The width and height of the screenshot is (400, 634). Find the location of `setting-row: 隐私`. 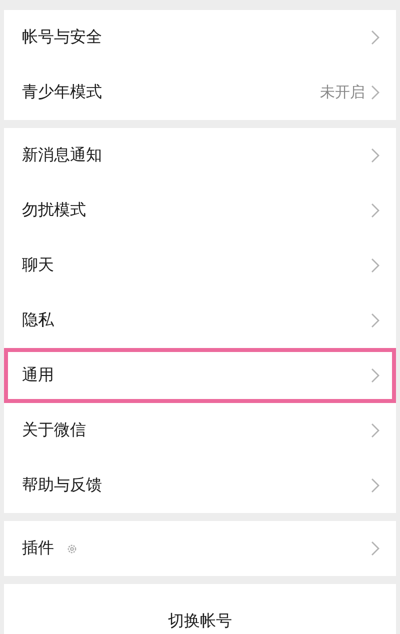

setting-row: 隐私 is located at coordinates (200, 320).